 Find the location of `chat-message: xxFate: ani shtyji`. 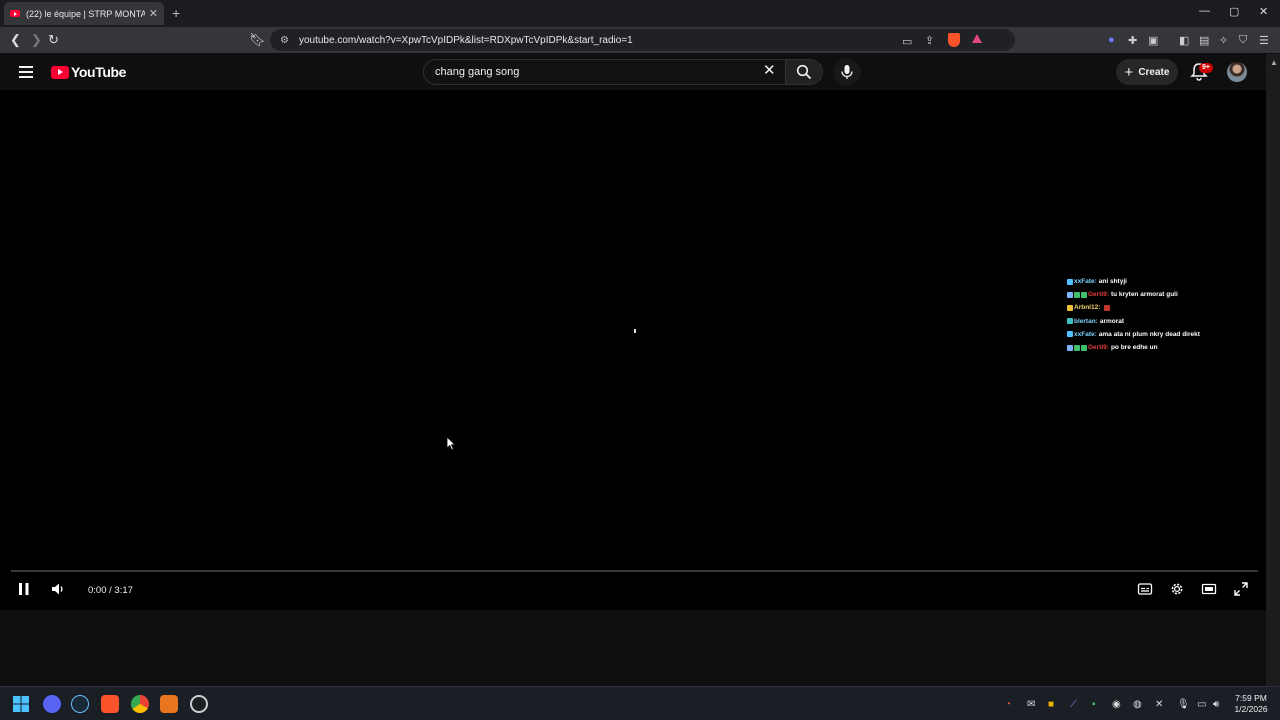

chat-message: xxFate: ani shtyji is located at coordinates (1162, 281).